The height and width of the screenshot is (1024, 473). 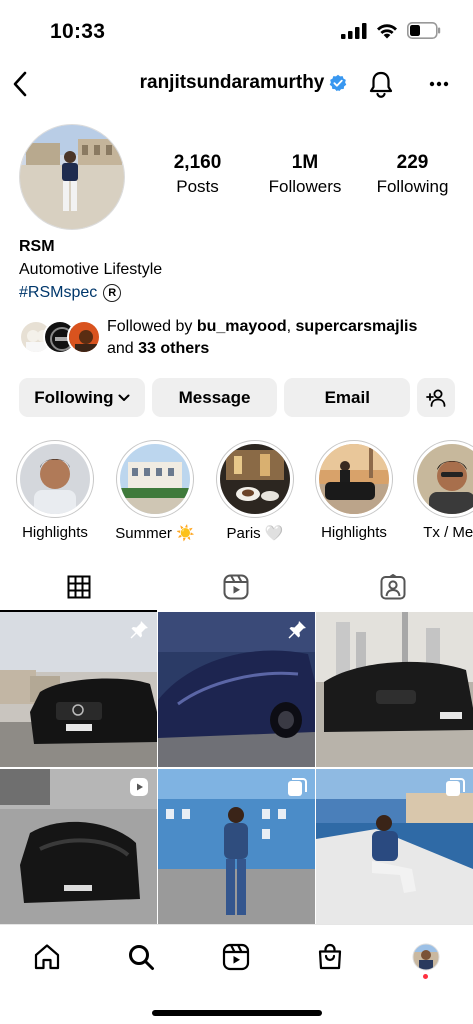 What do you see at coordinates (197, 174) in the screenshot?
I see `stat-posts: 2,160 Posts` at bounding box center [197, 174].